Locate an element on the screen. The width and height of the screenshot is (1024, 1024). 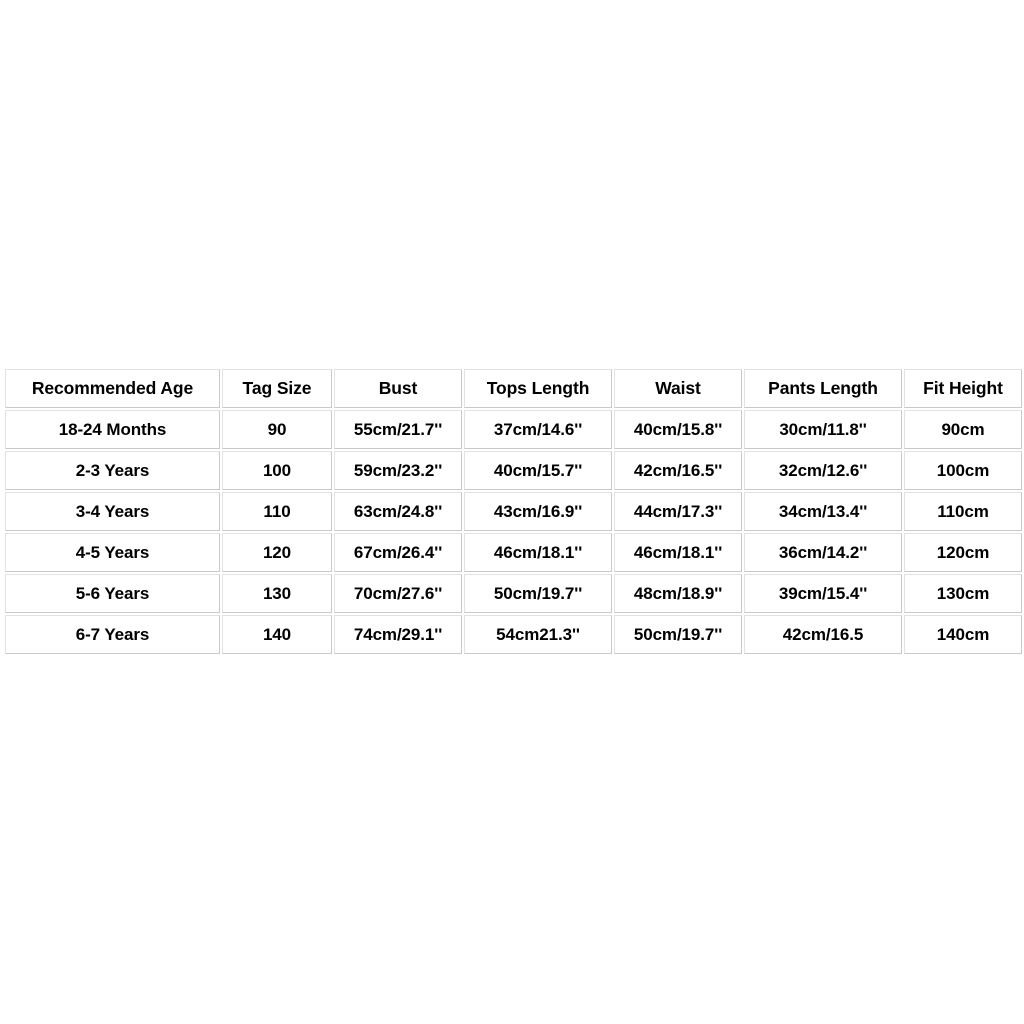
cell-tops-length: 54cm21.3'' is located at coordinates (538, 634).